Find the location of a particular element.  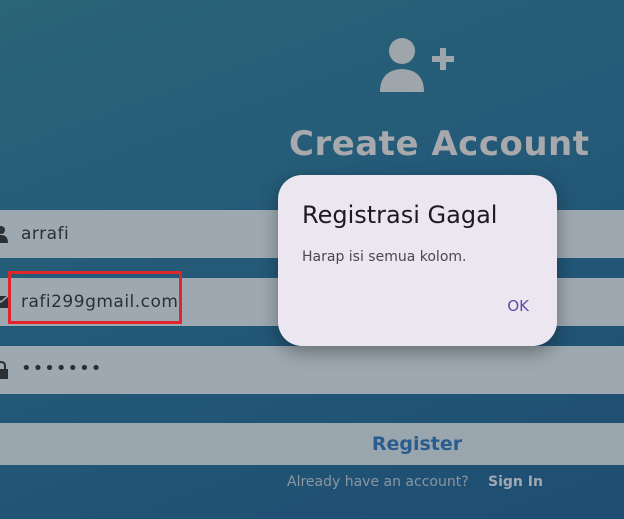

already-account-text: Already have an account? is located at coordinates (378, 482).